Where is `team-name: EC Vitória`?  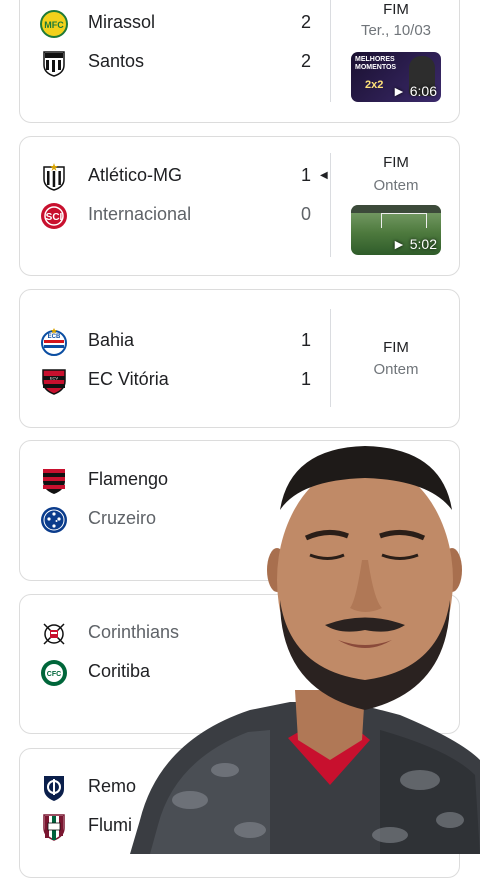
team-name: EC Vitória is located at coordinates (128, 379).